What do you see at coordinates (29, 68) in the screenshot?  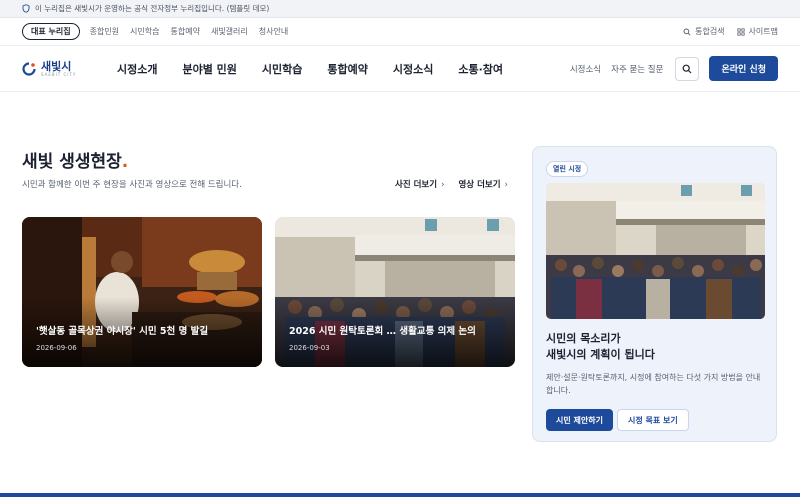 I see `logo-mark-icon` at bounding box center [29, 68].